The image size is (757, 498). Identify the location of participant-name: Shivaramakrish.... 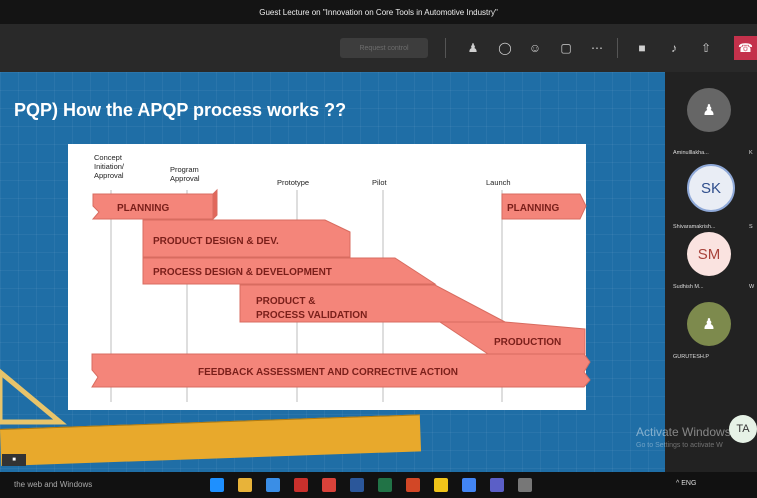
(694, 227).